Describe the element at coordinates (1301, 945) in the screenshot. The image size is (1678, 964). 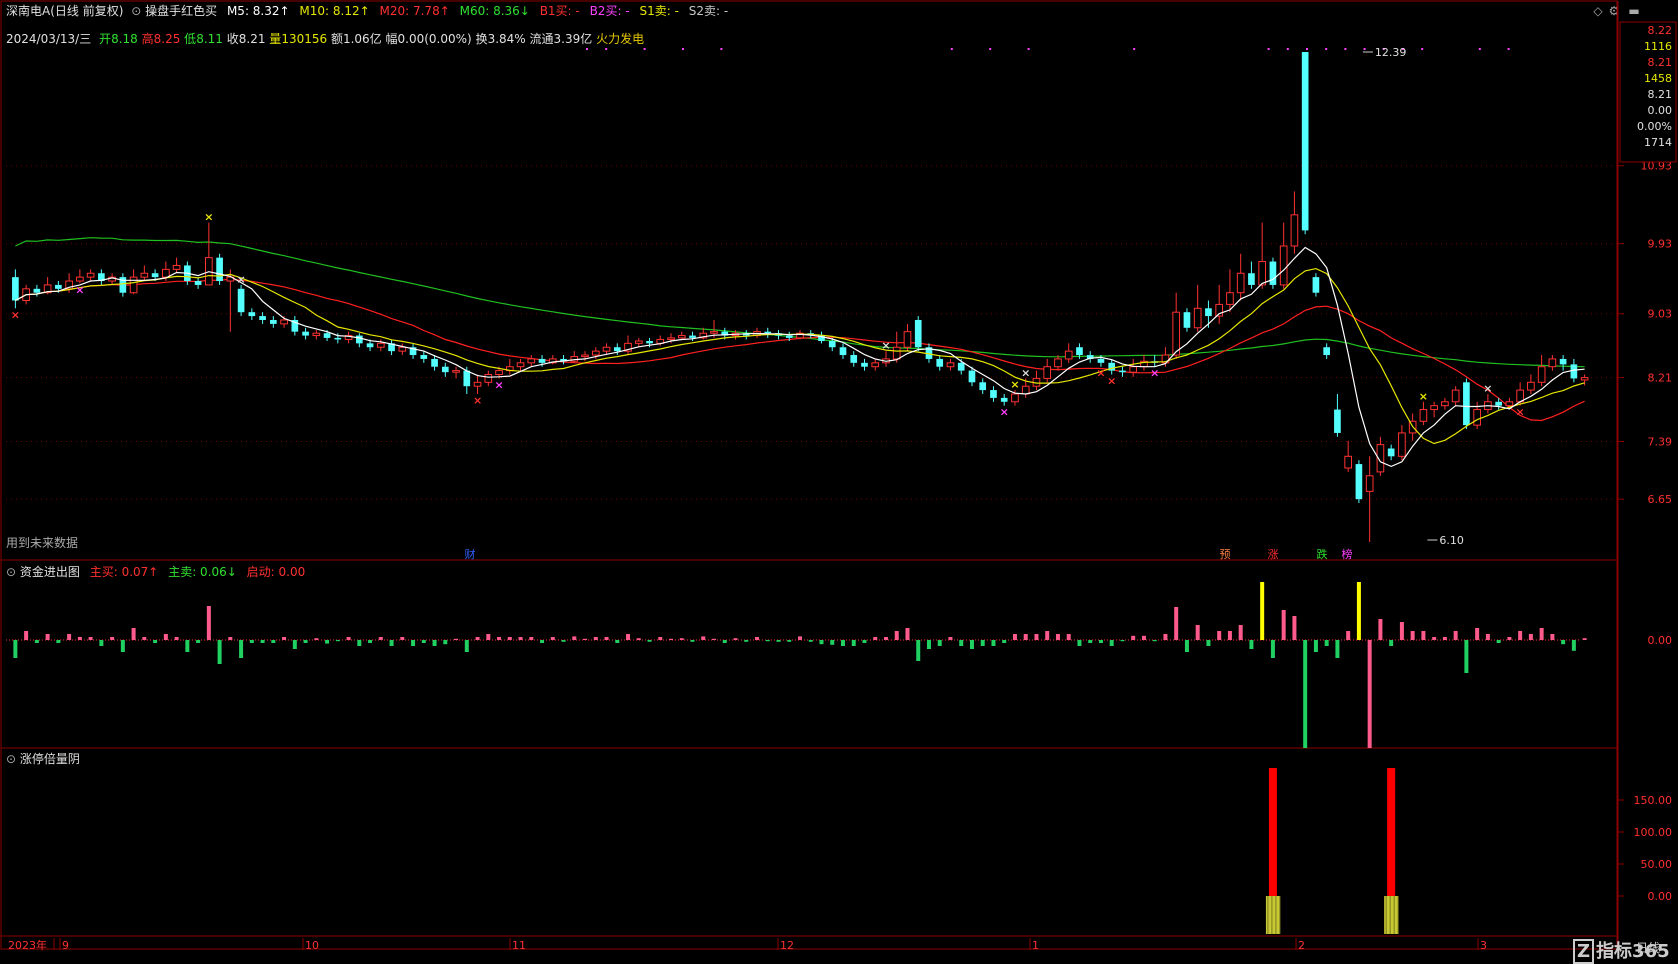
I see `time-axis-label: 2` at that location.